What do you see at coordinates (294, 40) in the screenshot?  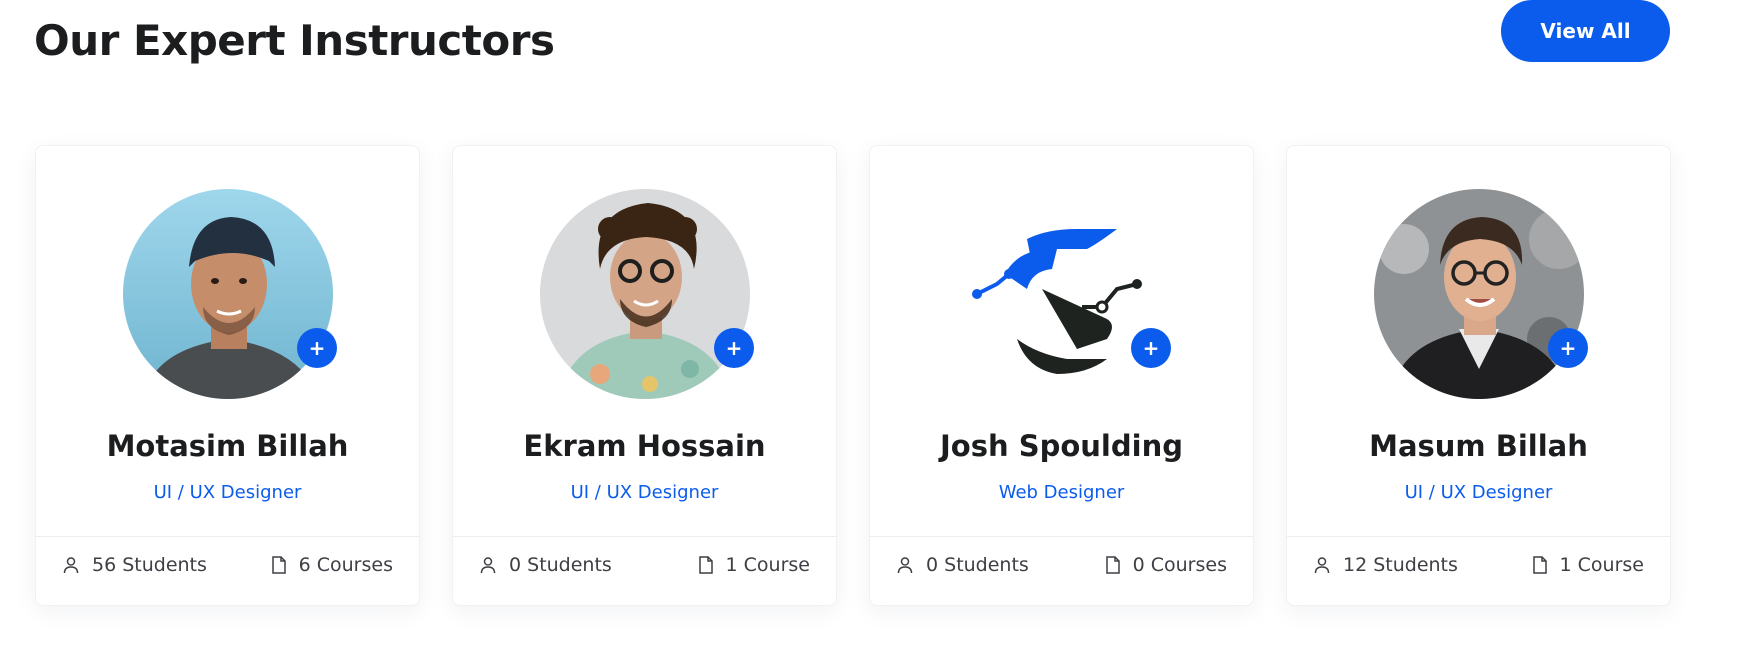 I see `section-title: Our Expert Instructors` at bounding box center [294, 40].